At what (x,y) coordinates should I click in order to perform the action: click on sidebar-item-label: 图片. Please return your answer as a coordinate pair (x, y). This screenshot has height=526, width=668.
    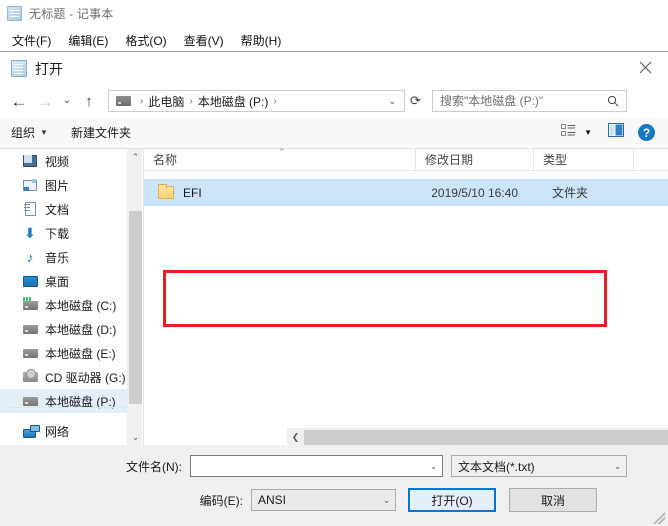
    Looking at the image, I should click on (57, 185).